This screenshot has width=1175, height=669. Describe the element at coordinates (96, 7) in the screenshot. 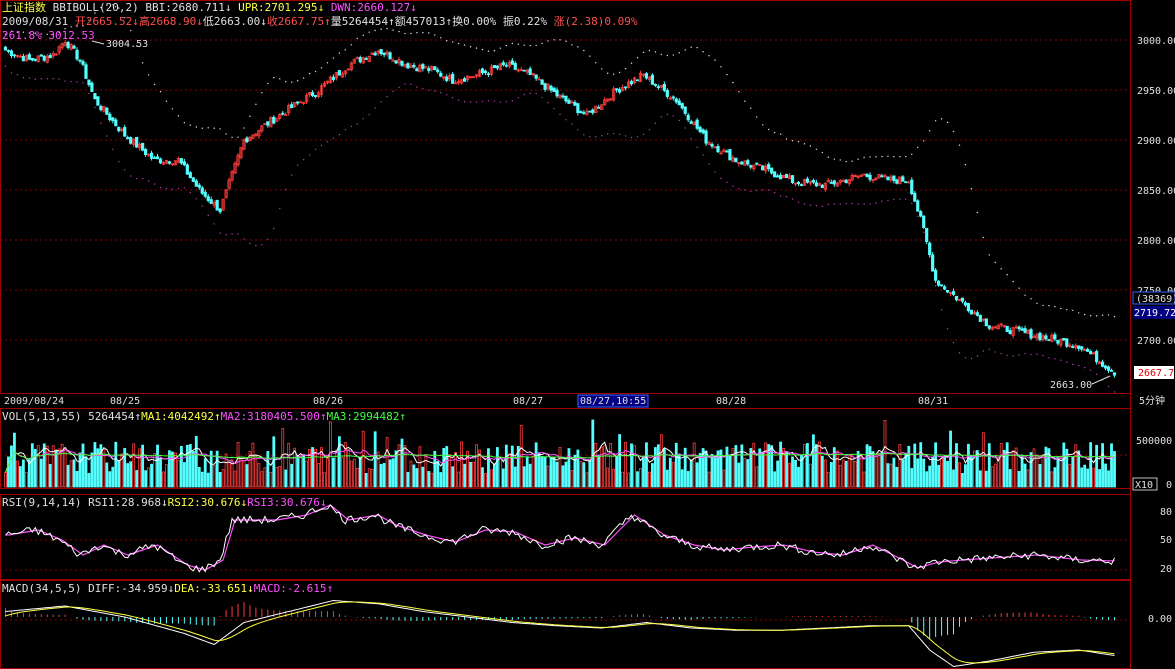

I see `indicator-name: BBIBOLL(20,2)` at that location.